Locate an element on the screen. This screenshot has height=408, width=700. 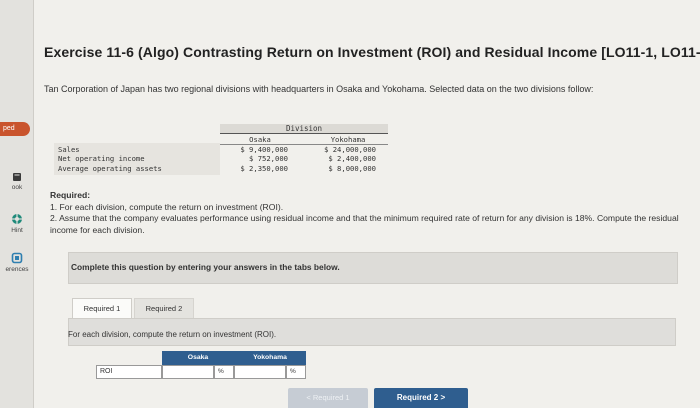
cell-yokohama-sales: $ 24,000,000 is located at coordinates (350, 149).